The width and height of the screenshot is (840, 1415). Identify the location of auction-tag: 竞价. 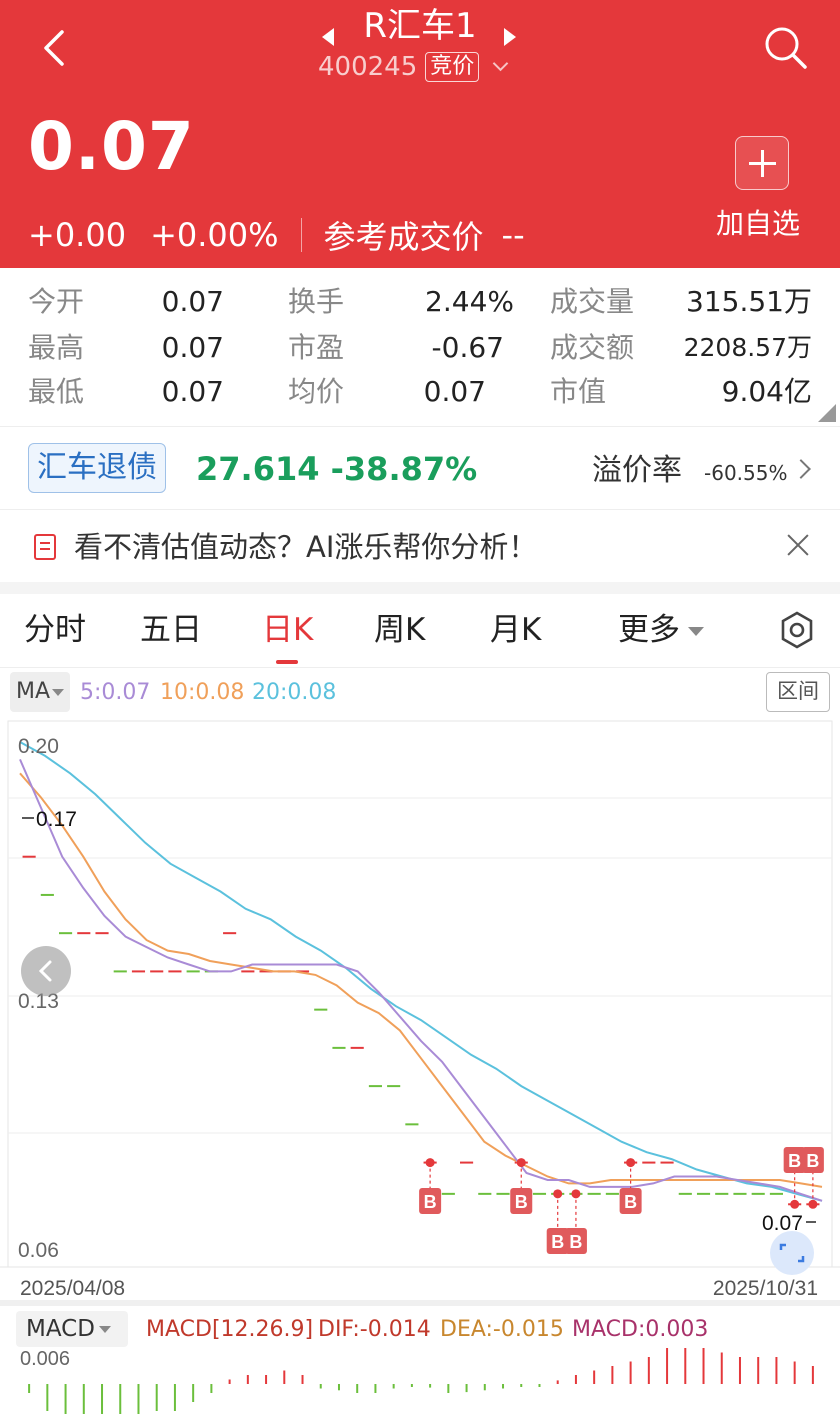
(452, 67).